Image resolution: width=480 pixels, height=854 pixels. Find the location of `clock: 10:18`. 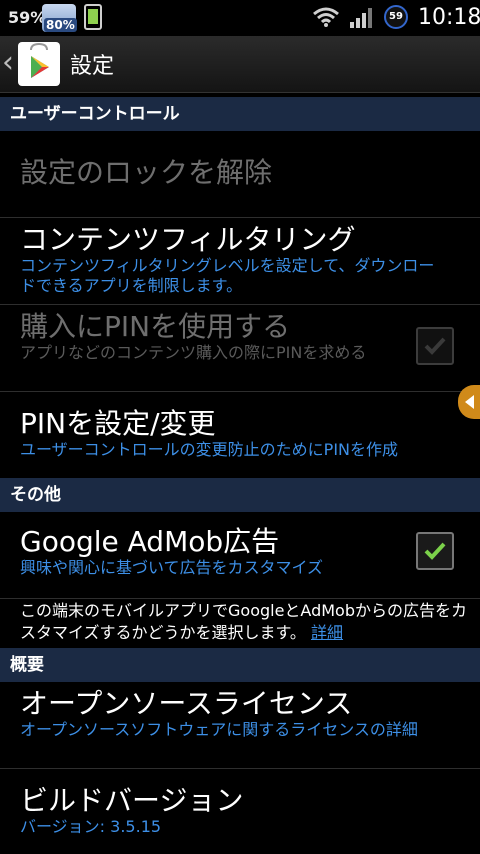

clock: 10:18 is located at coordinates (449, 17).